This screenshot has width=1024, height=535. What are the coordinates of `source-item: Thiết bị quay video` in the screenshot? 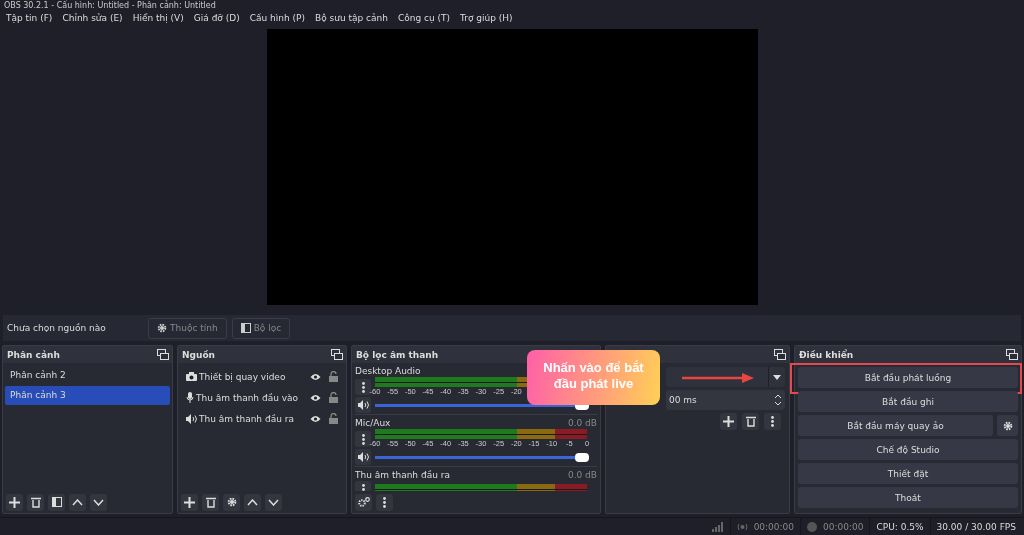 It's located at (253, 376).